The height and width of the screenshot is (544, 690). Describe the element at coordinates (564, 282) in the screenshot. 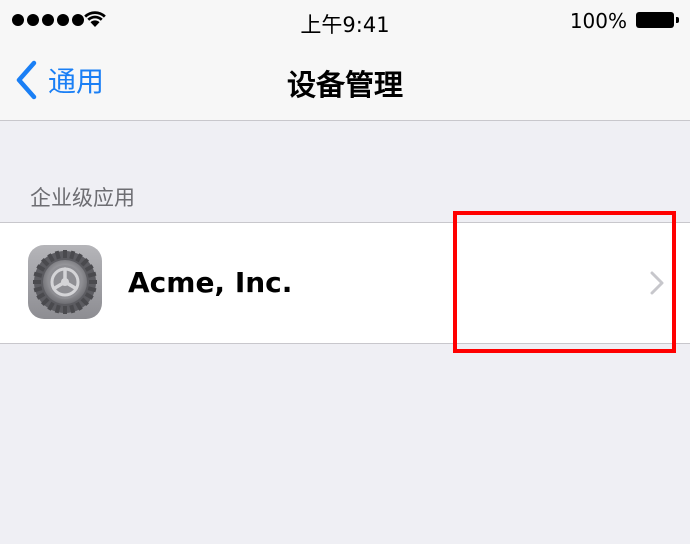

I see `highlight-annotation-box` at that location.